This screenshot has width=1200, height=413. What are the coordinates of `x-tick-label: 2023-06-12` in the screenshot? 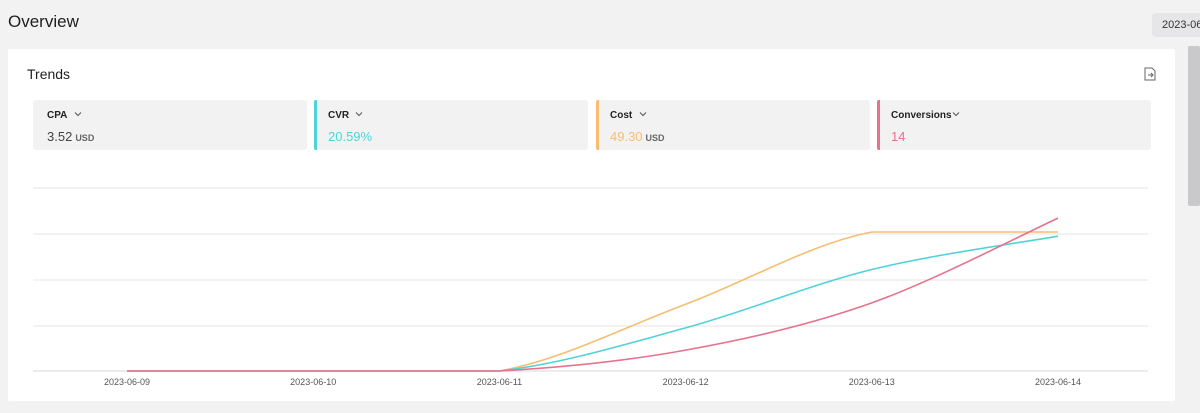 It's located at (686, 382).